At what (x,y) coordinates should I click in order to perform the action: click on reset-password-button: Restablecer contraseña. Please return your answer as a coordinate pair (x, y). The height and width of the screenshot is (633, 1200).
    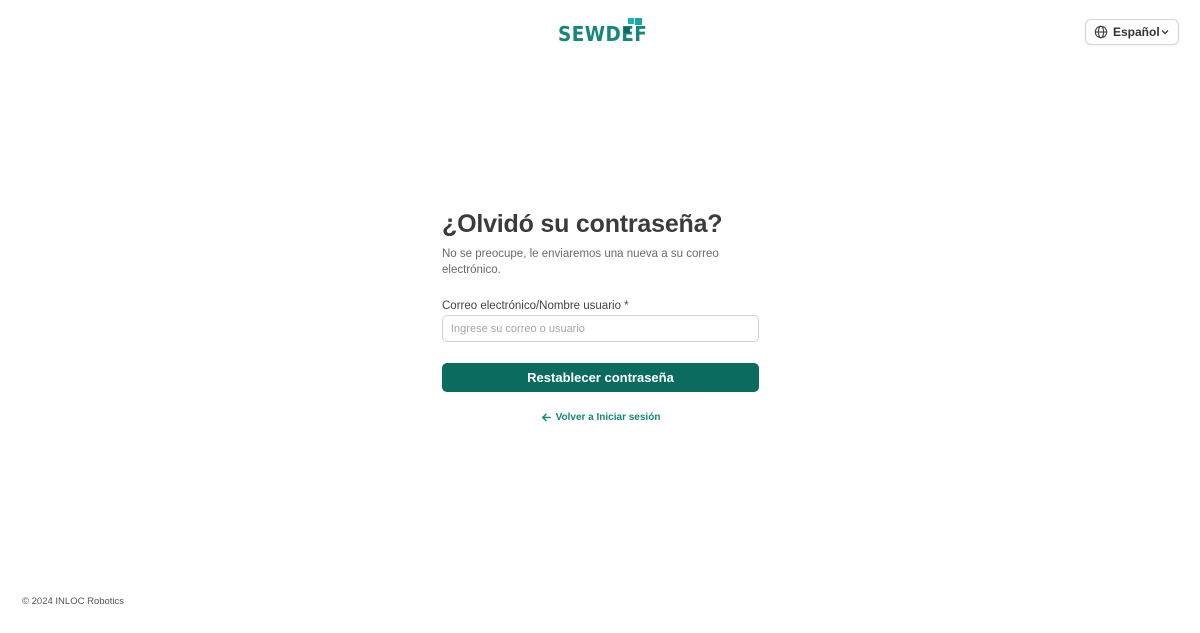
    Looking at the image, I should click on (600, 377).